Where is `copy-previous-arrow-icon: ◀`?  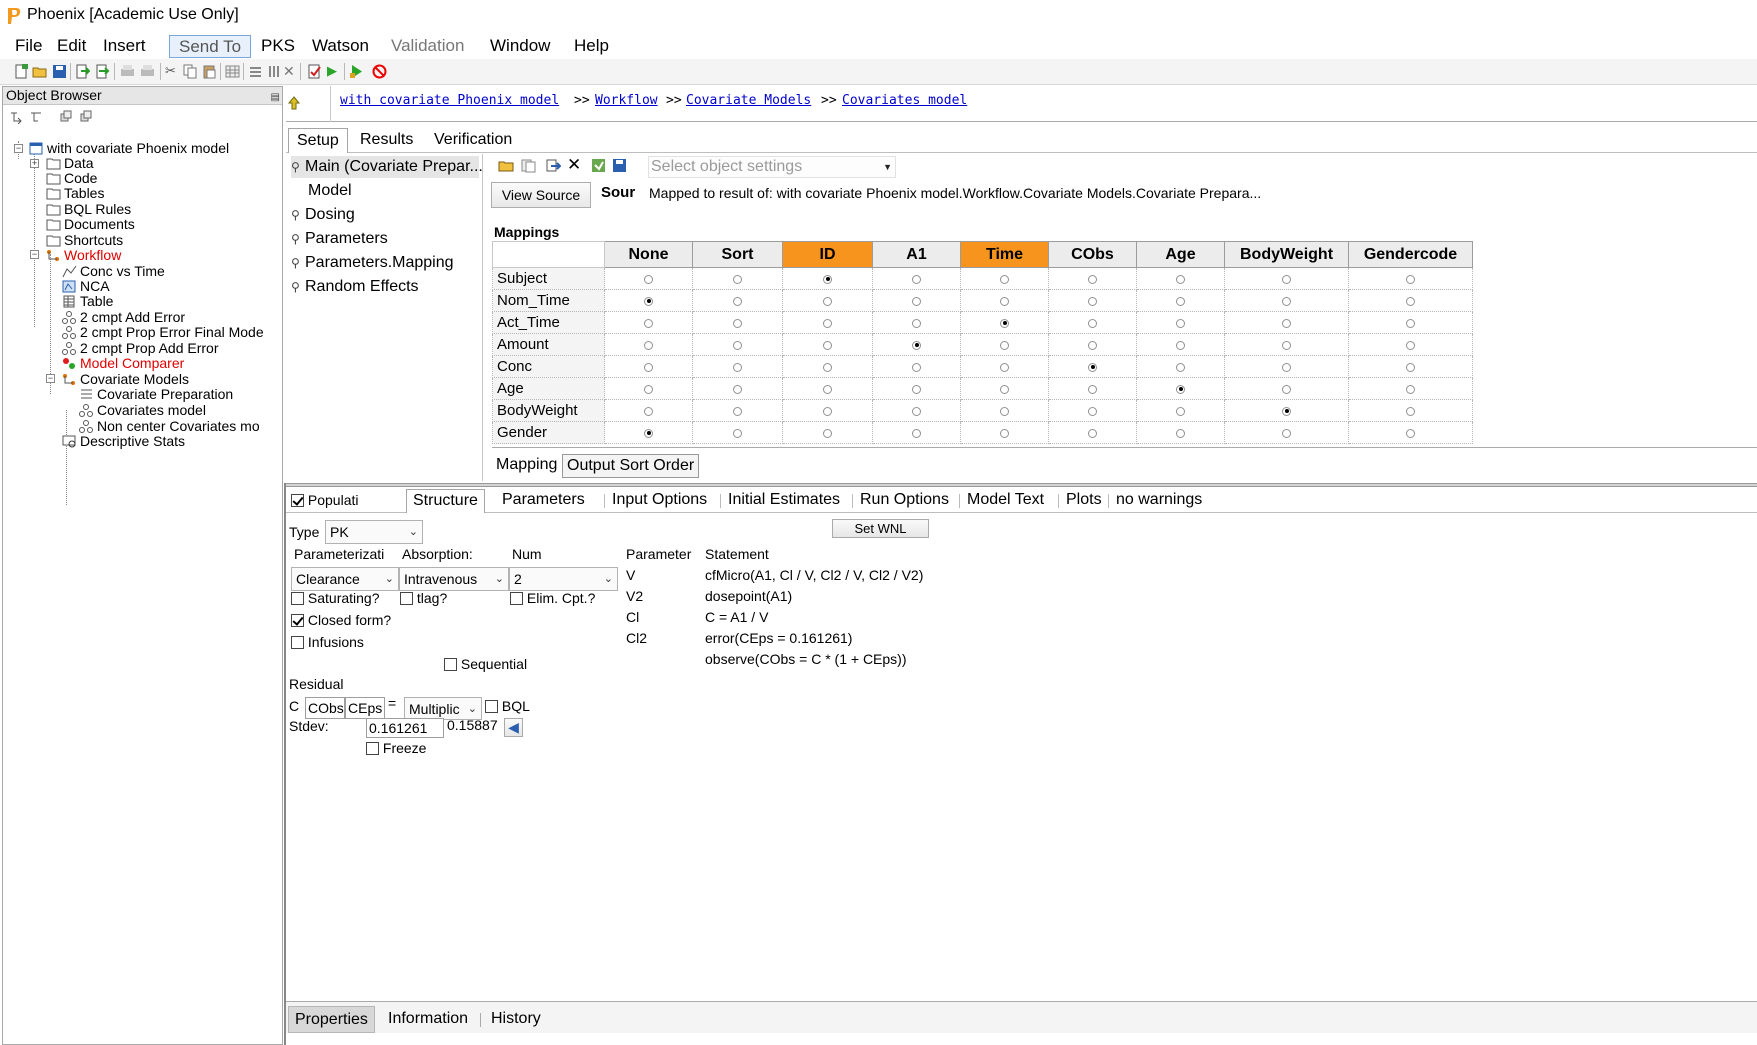
copy-previous-arrow-icon: ◀ is located at coordinates (513, 727).